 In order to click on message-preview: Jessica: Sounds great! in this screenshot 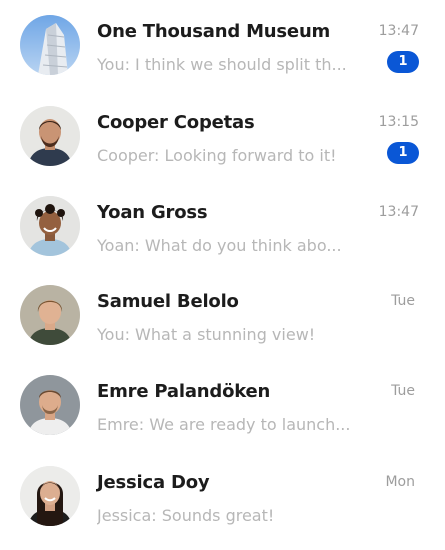, I will do `click(186, 515)`.